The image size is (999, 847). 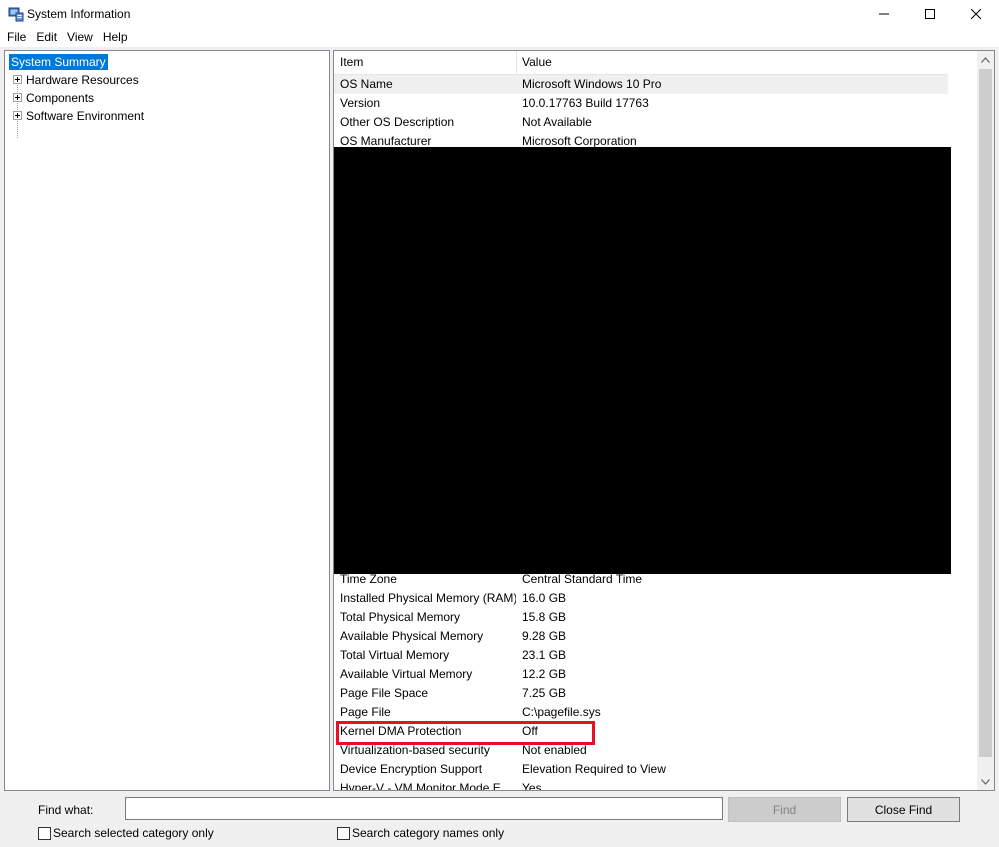 What do you see at coordinates (80, 37) in the screenshot?
I see `menu-view: View` at bounding box center [80, 37].